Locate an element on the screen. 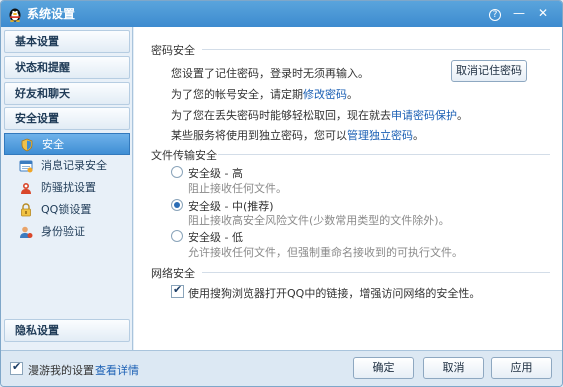  roam-settings-label: 漫游我的设置 is located at coordinates (61, 370).